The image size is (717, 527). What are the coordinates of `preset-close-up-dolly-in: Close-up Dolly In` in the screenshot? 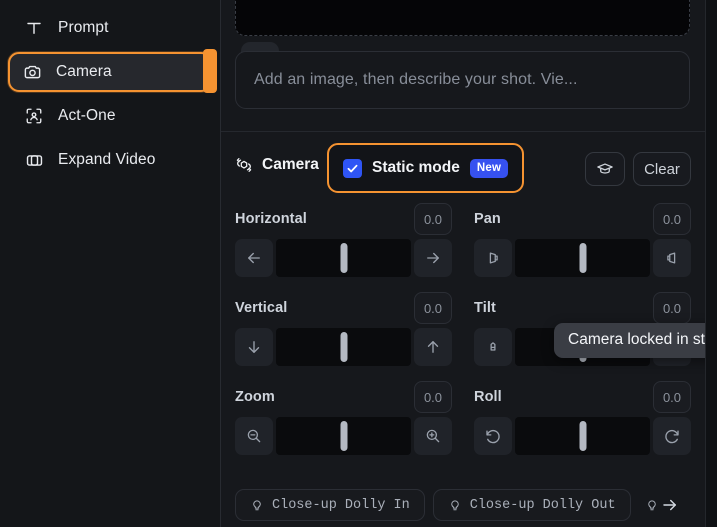 It's located at (330, 505).